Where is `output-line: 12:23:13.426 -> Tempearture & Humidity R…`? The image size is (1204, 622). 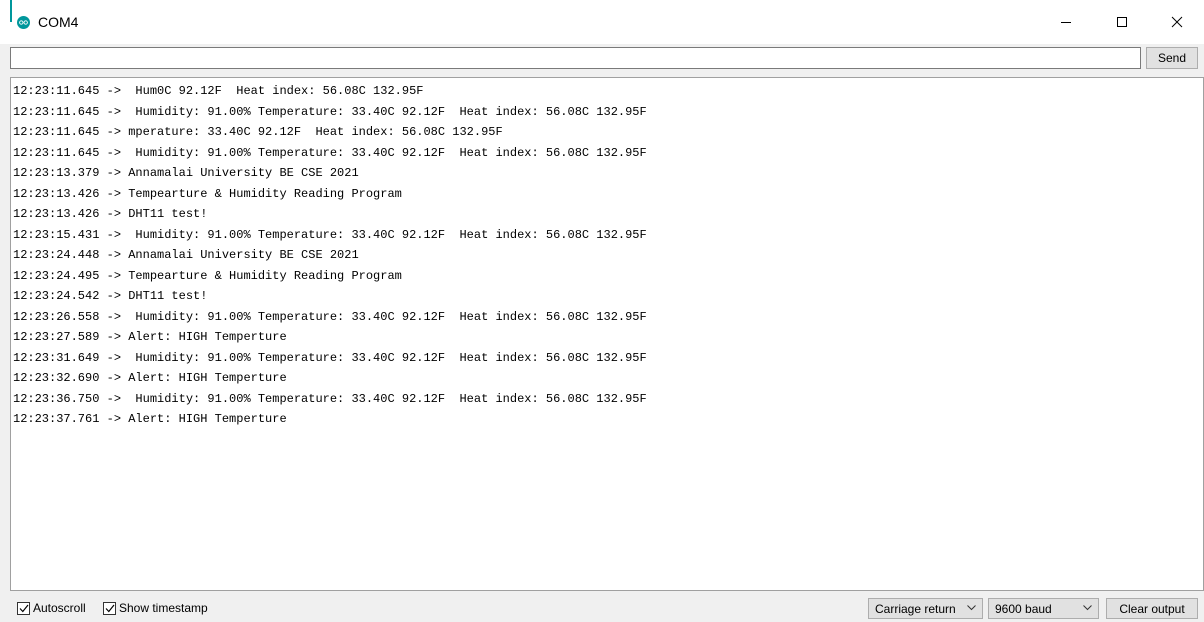 output-line: 12:23:13.426 -> Tempearture & Humidity R… is located at coordinates (207, 193).